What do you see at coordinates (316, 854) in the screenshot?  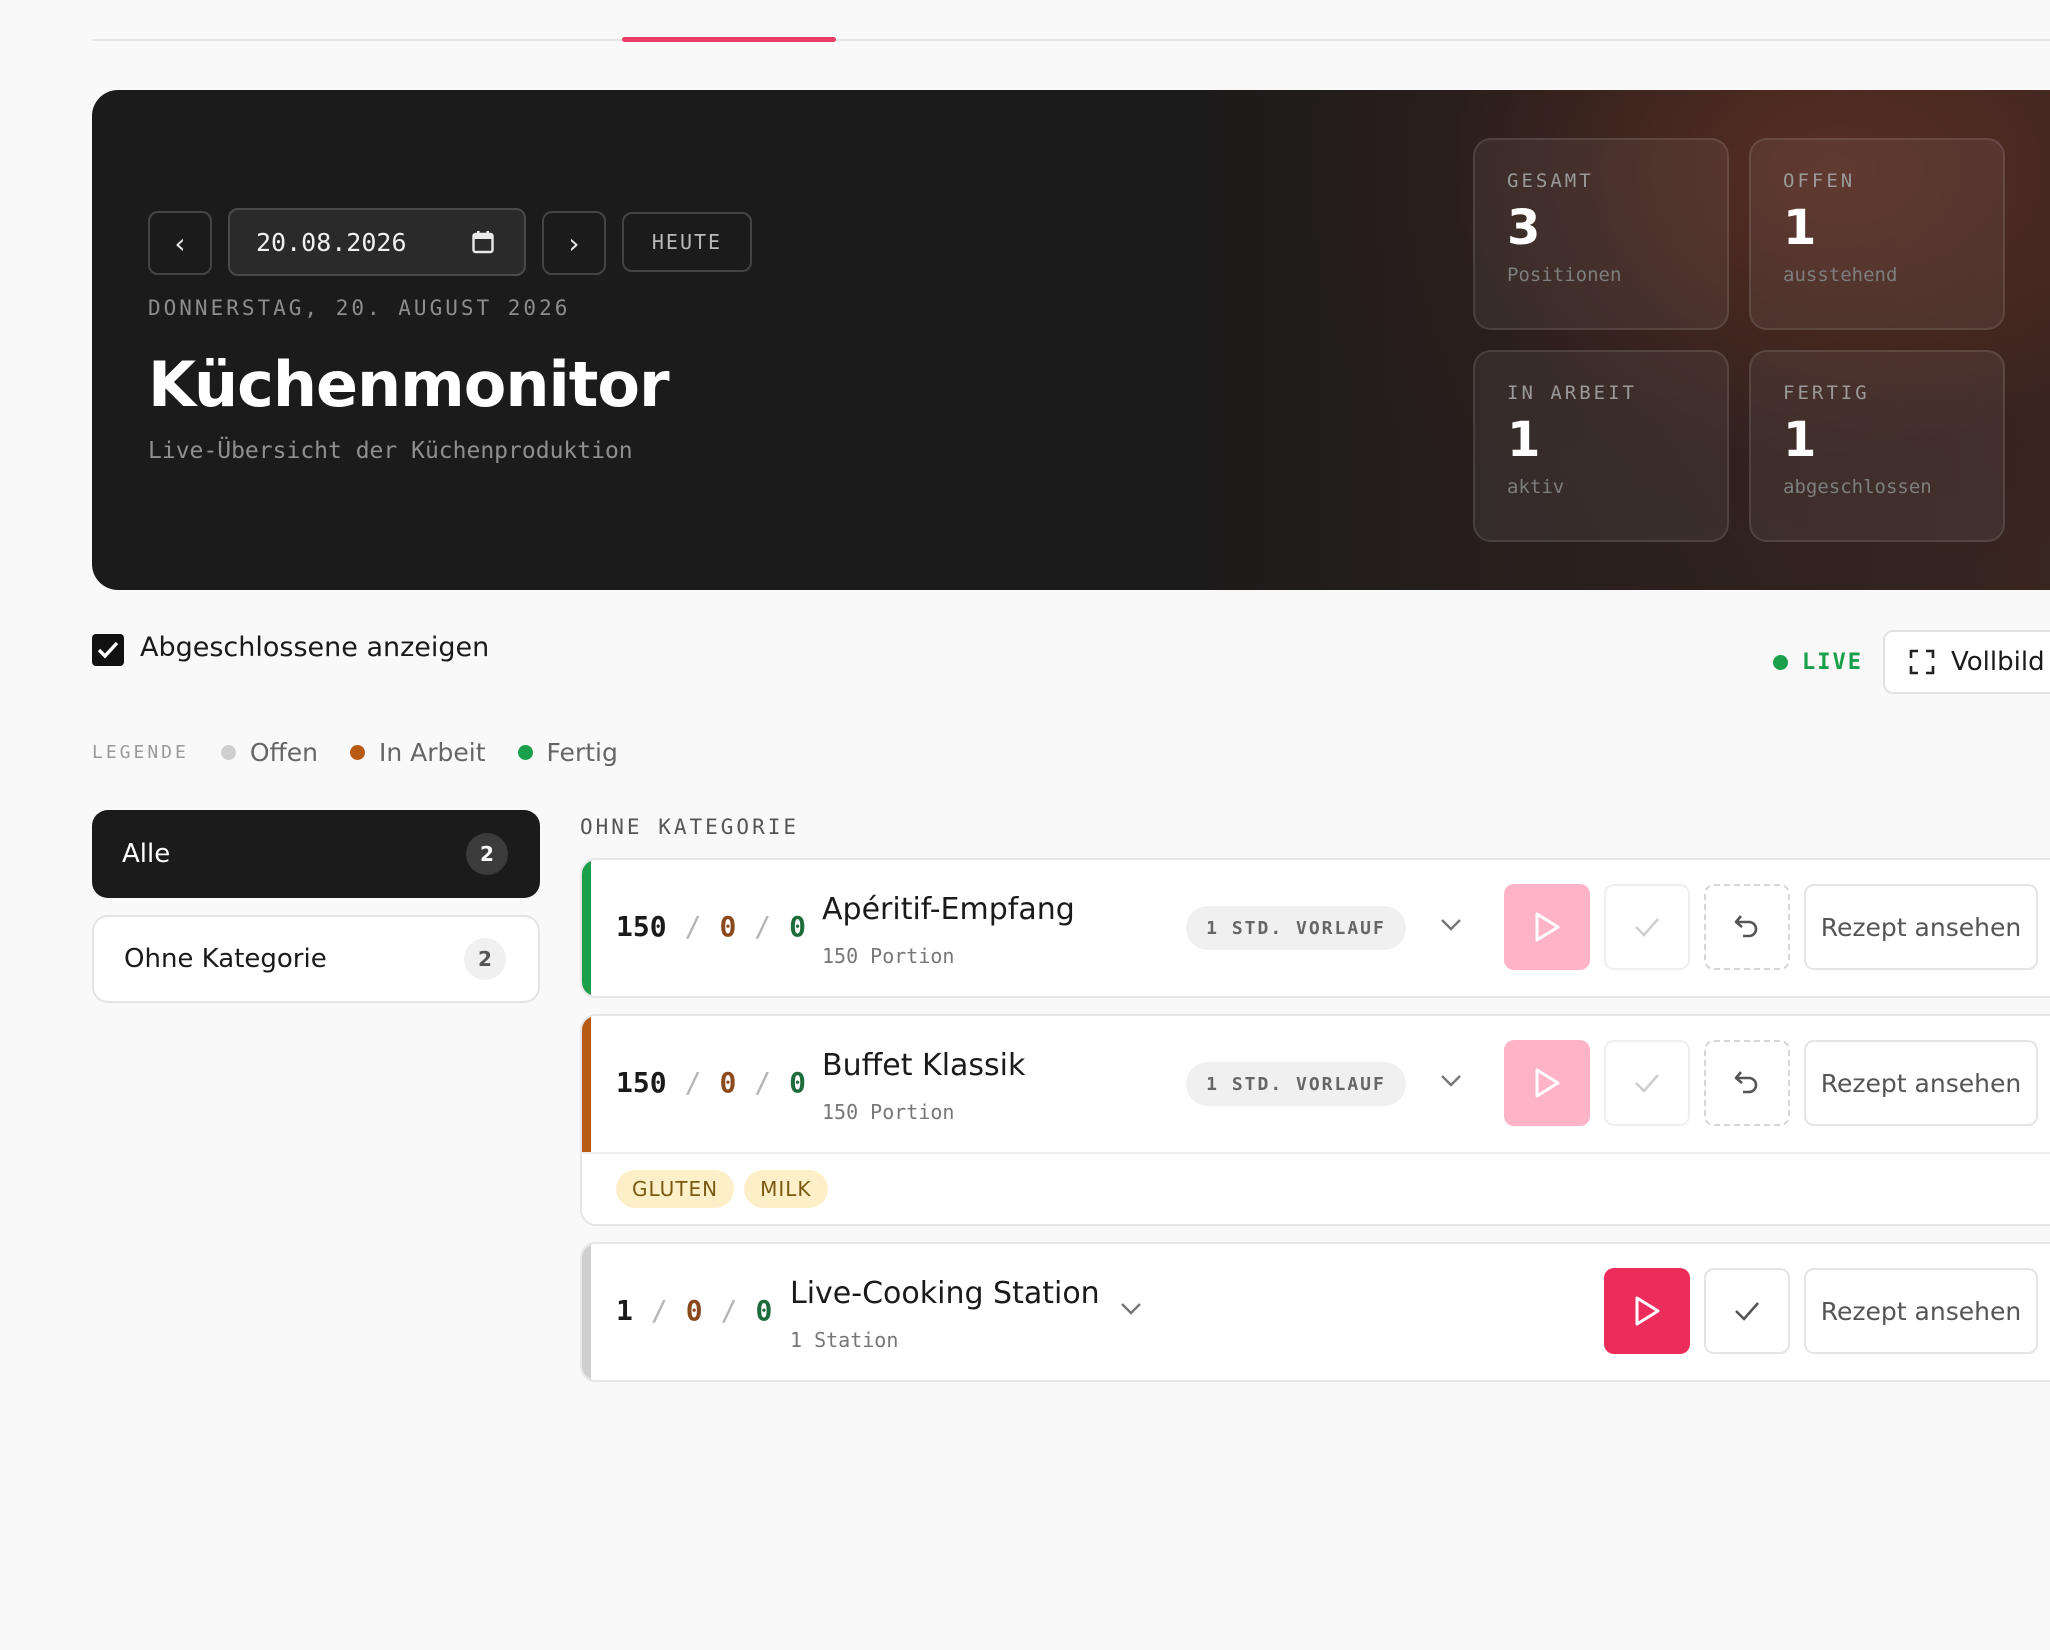 I see `sidebar-item-all: Alle 2` at bounding box center [316, 854].